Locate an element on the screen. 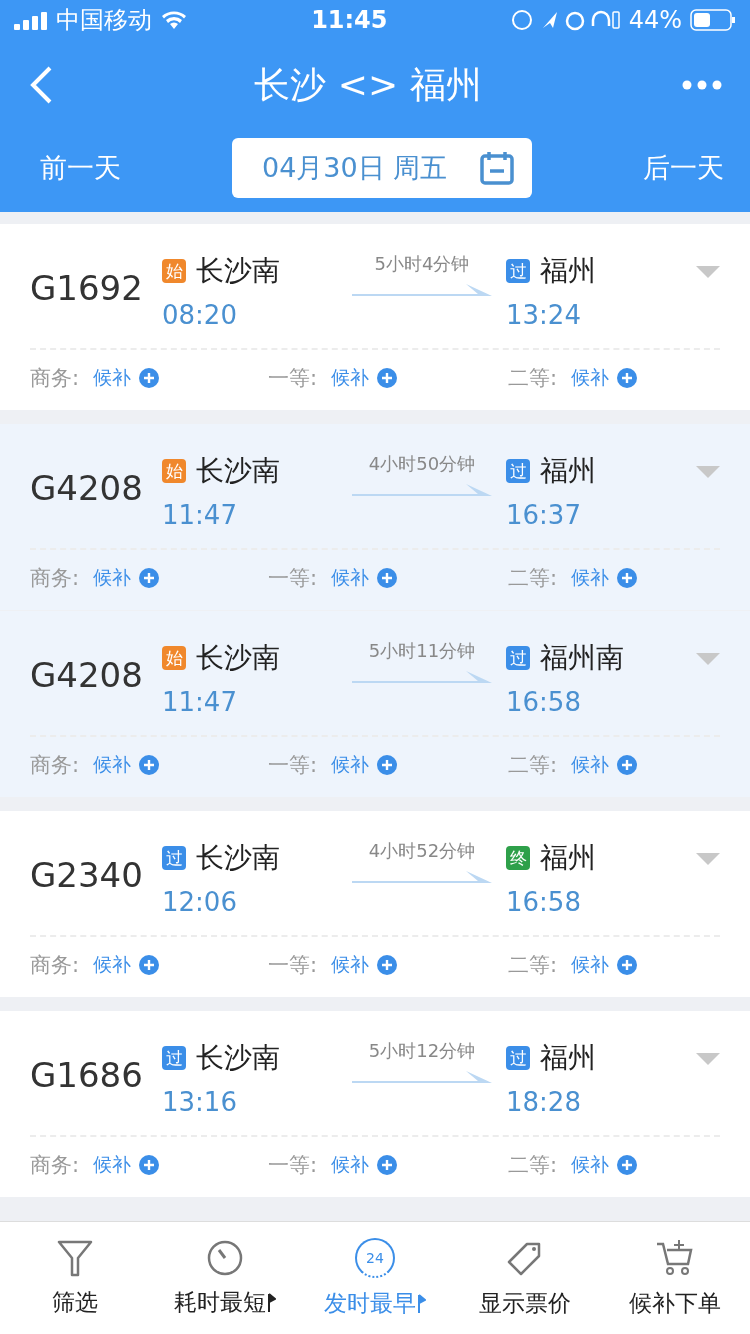  toolbar-tab: 候补下单 is located at coordinates (675, 1278).